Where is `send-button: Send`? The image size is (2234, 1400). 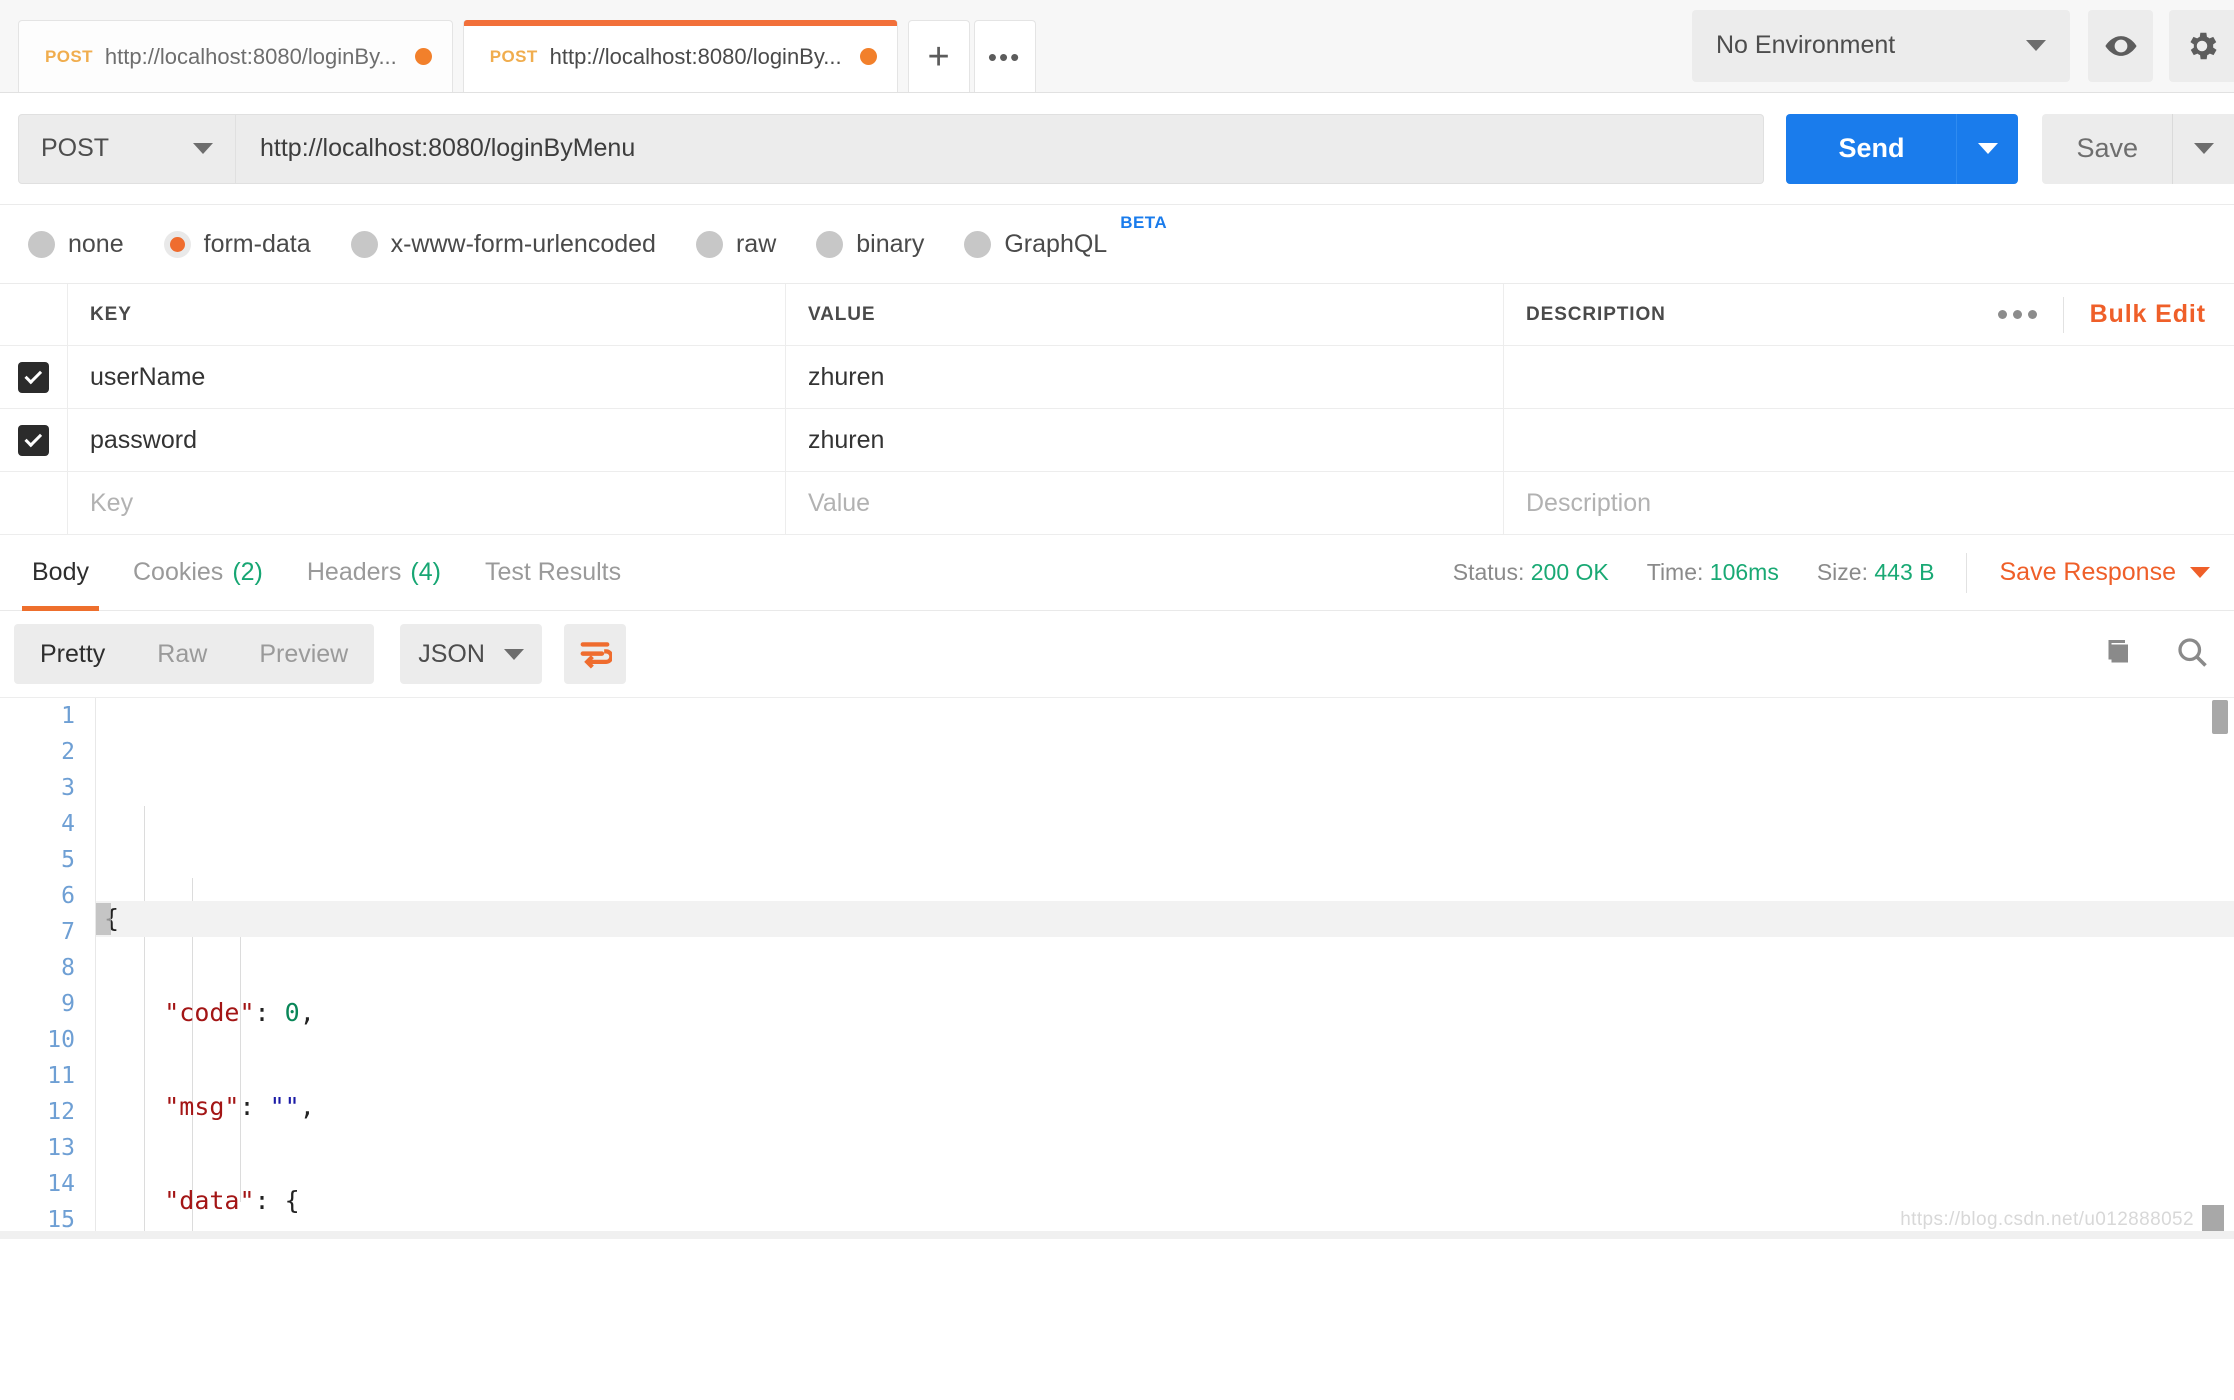 send-button: Send is located at coordinates (1871, 148).